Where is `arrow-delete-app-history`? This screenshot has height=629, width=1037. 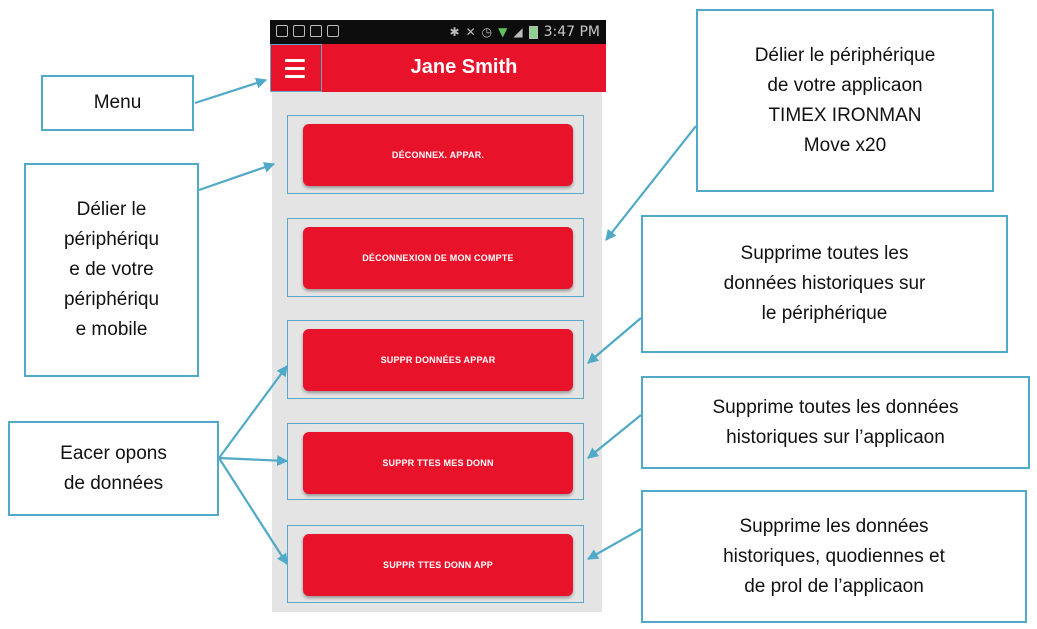
arrow-delete-app-history is located at coordinates (614, 436).